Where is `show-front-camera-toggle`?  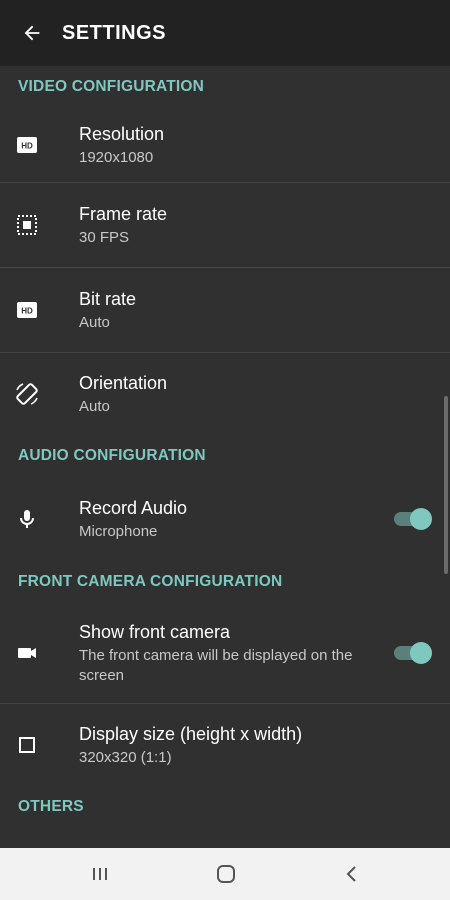 show-front-camera-toggle is located at coordinates (412, 653).